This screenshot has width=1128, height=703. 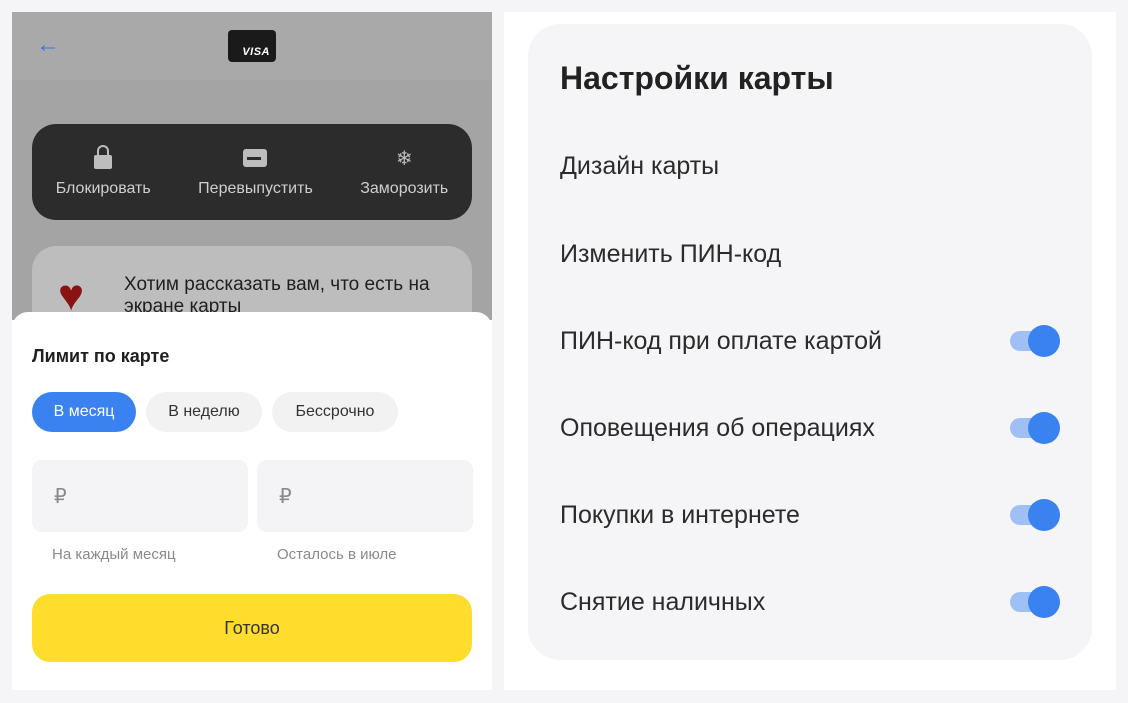 I want to click on card-brand-label: VISA, so click(x=256, y=52).